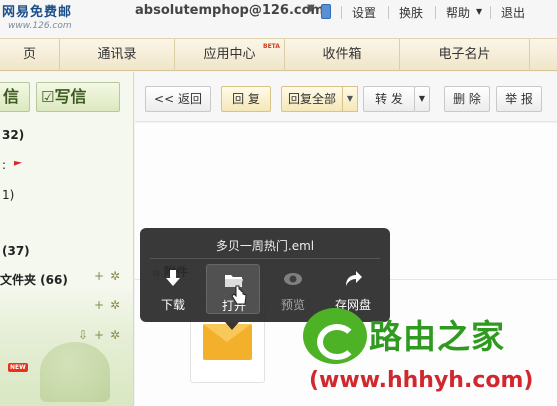 The width and height of the screenshot is (557, 406). What do you see at coordinates (350, 99) in the screenshot?
I see `reply-all-dropdown-icon: ▼` at bounding box center [350, 99].